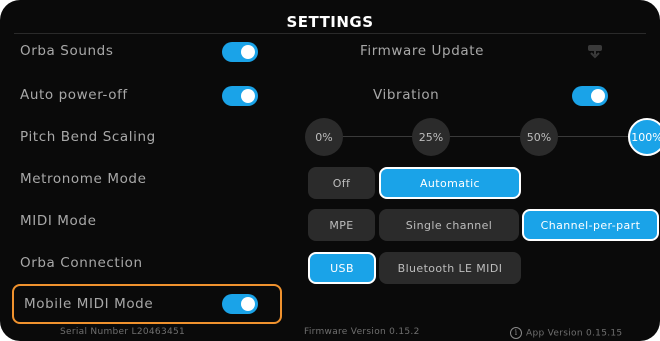 This screenshot has width=660, height=341. Describe the element at coordinates (88, 137) in the screenshot. I see `pitch-bend-scaling-label: Pitch Bend Scaling` at that location.